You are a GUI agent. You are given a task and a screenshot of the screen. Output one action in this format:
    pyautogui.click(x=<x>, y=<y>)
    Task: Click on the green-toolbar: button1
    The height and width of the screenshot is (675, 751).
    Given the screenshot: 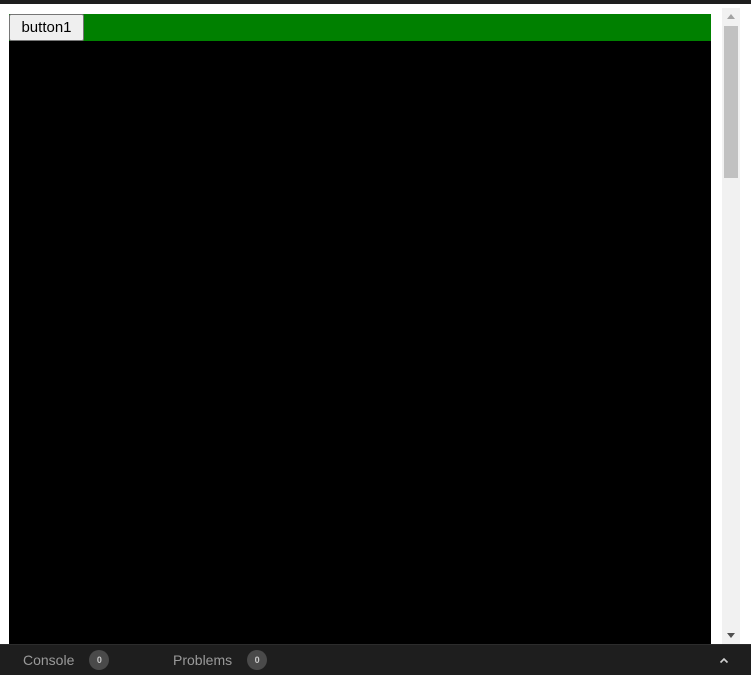 What is the action you would take?
    pyautogui.click(x=360, y=27)
    